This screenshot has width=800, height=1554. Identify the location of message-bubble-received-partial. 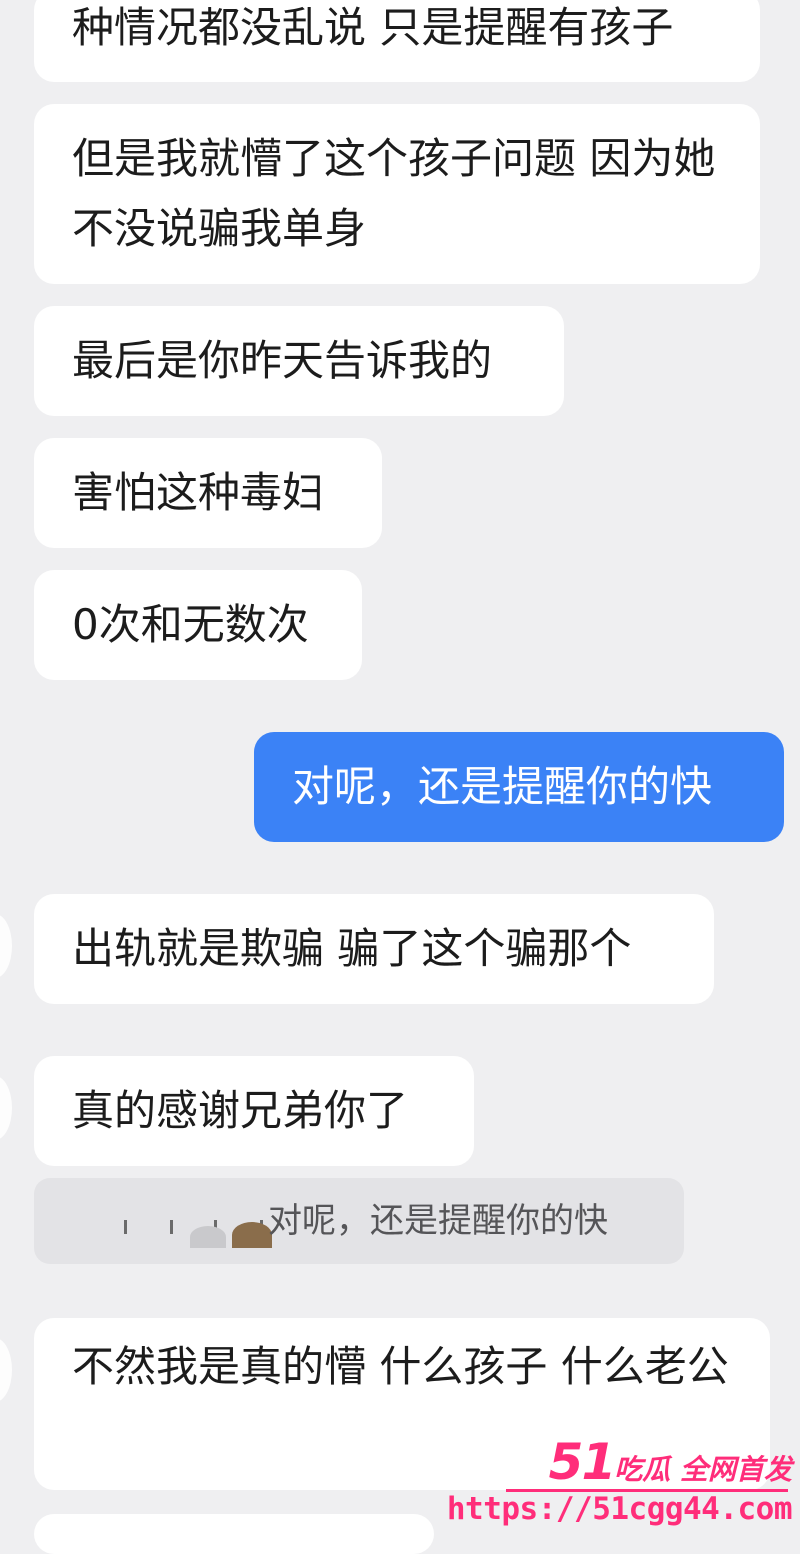
(234, 1534).